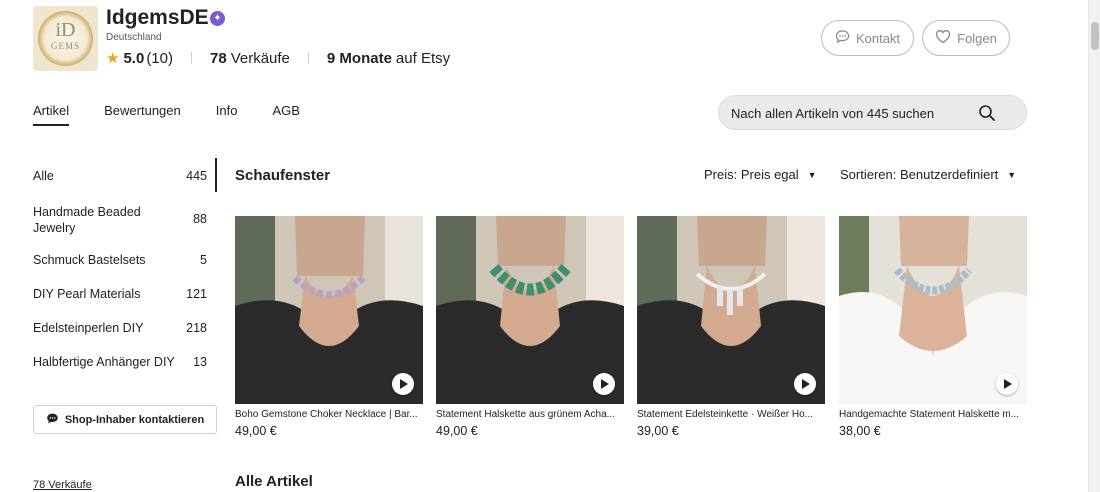 The width and height of the screenshot is (1100, 492). I want to click on shop-search-input, so click(856, 113).